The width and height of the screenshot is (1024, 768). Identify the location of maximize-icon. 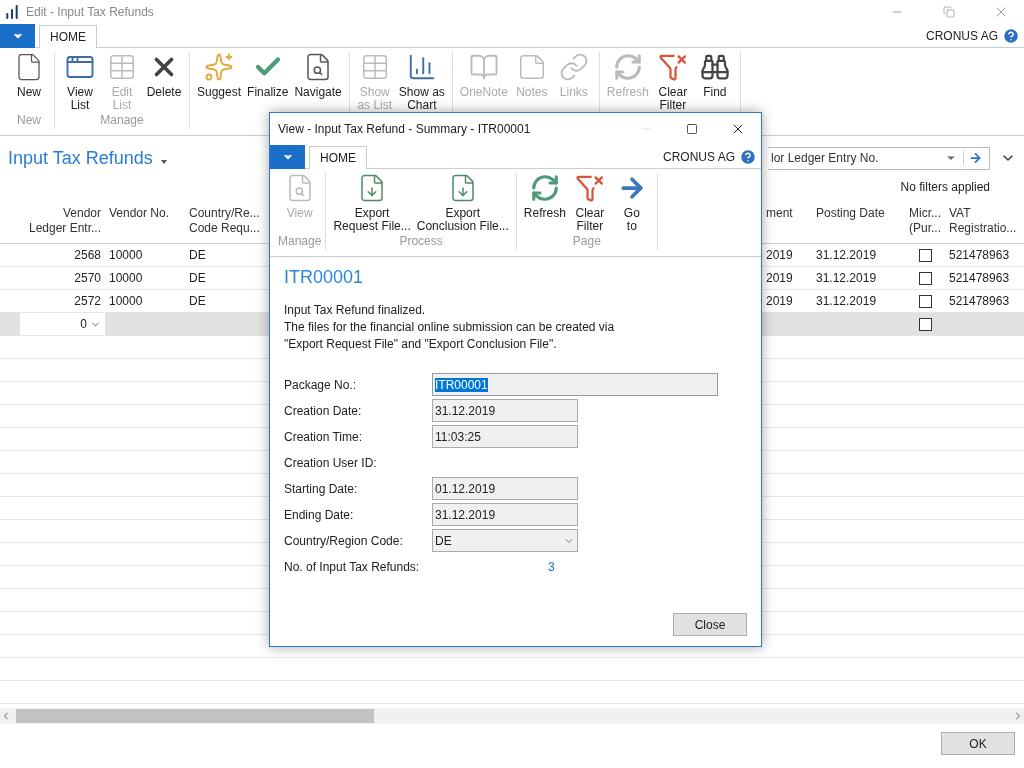
(692, 129).